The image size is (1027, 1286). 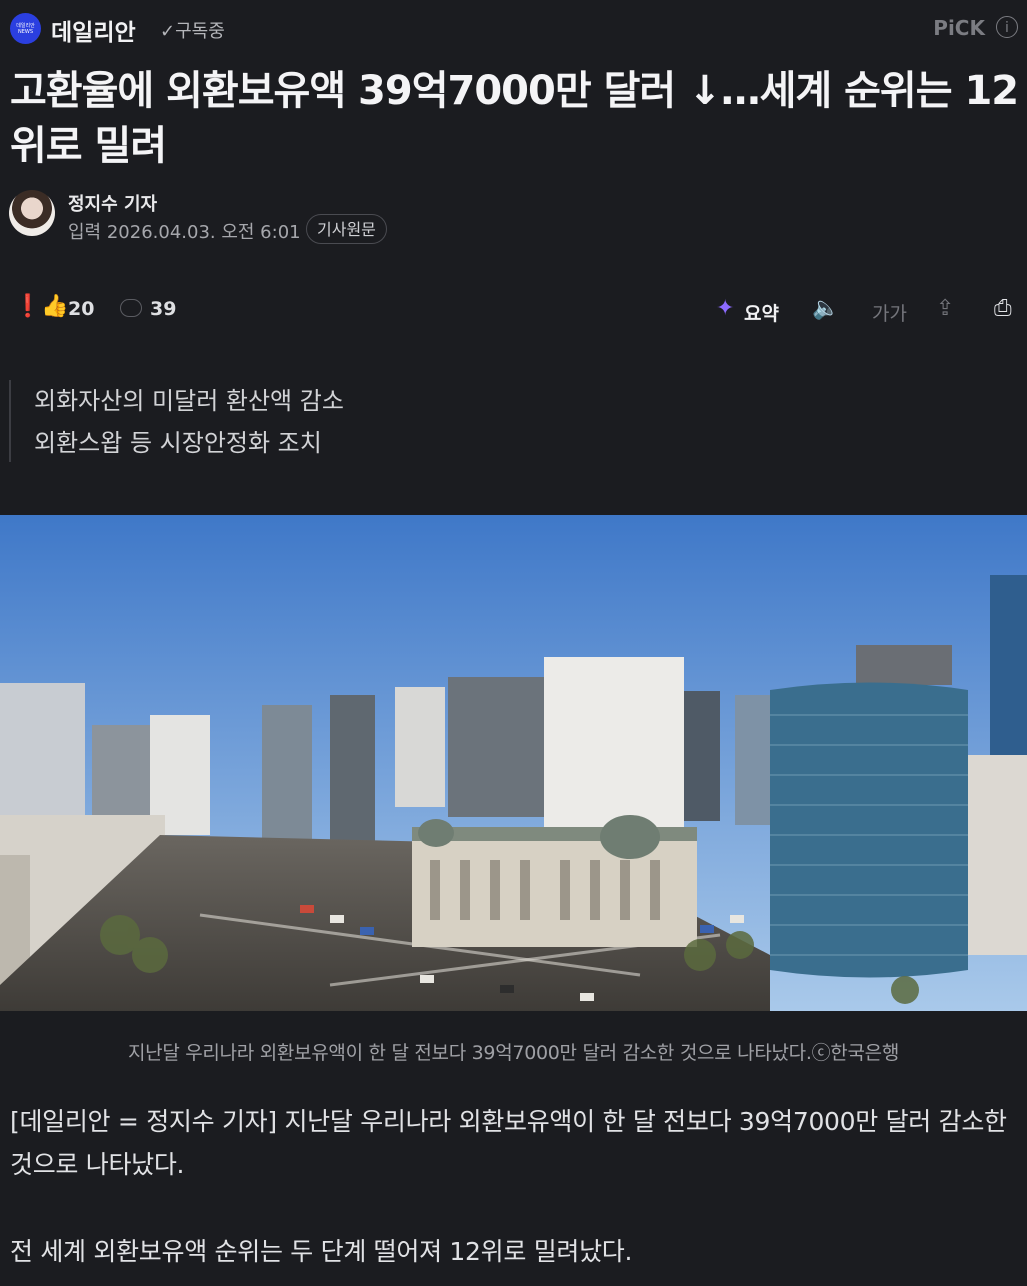 What do you see at coordinates (112, 203) in the screenshot?
I see `reporter-name: 정지수 기자` at bounding box center [112, 203].